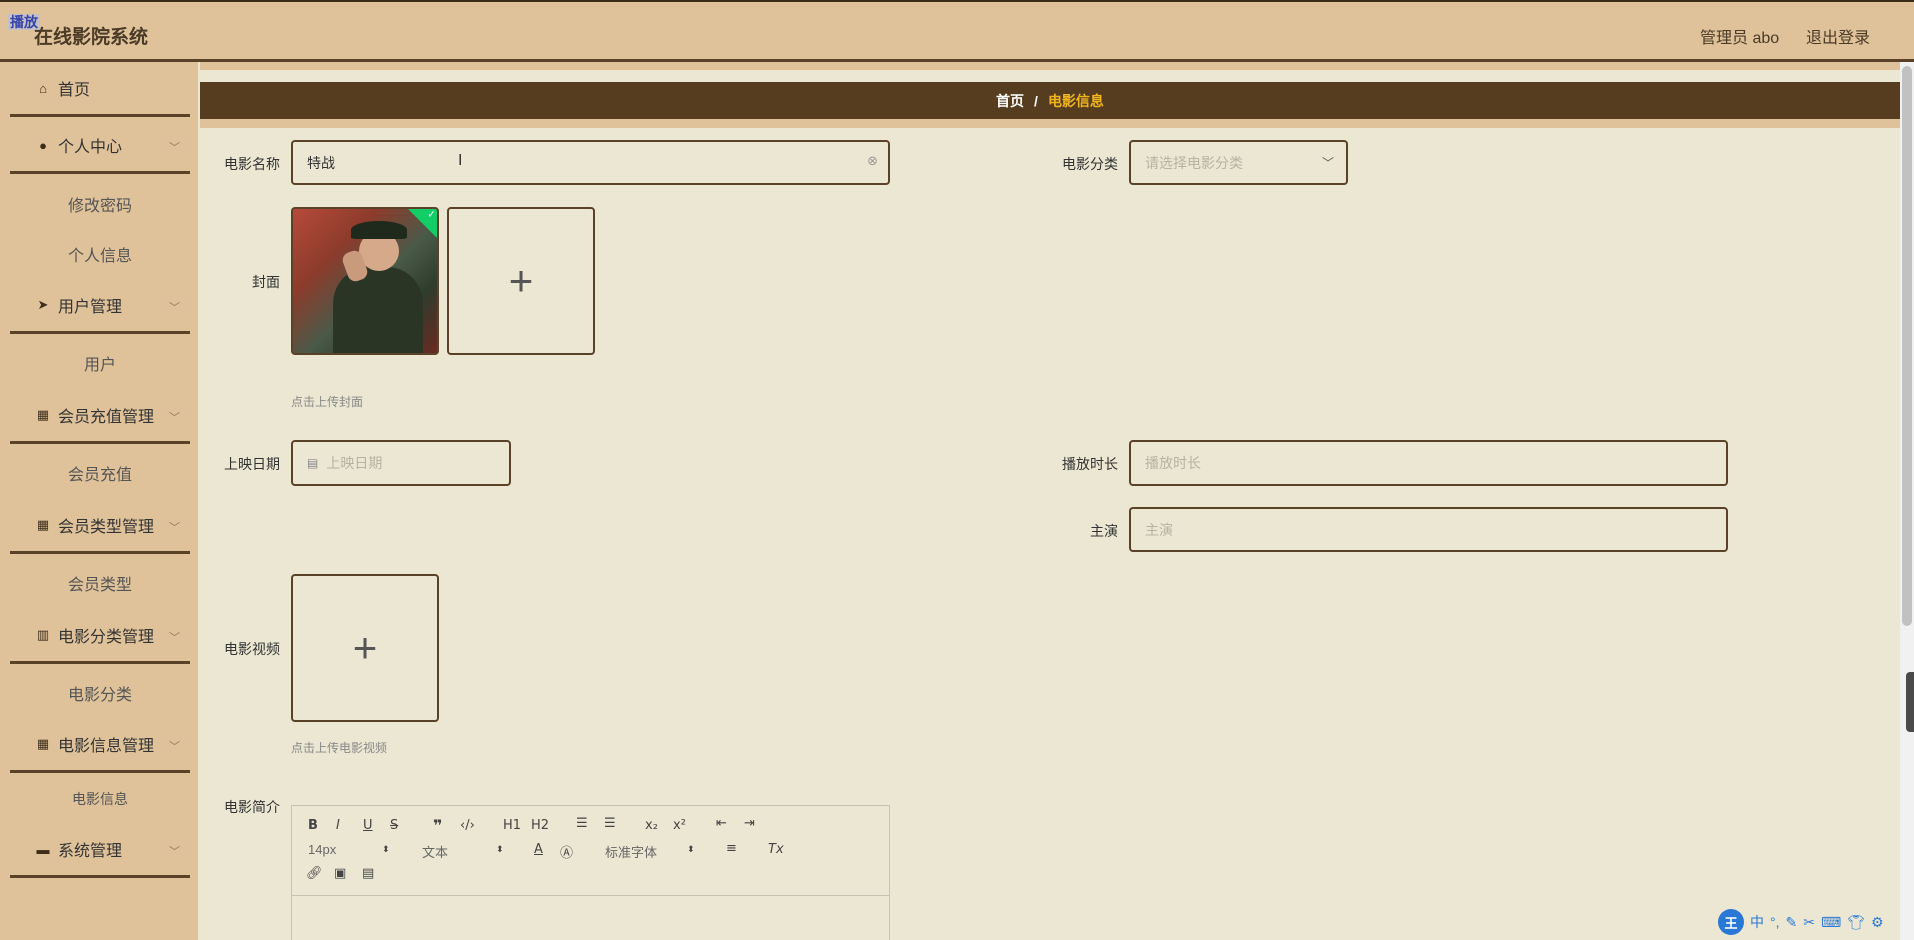  I want to click on ime-logo-icon: 王, so click(1731, 922).